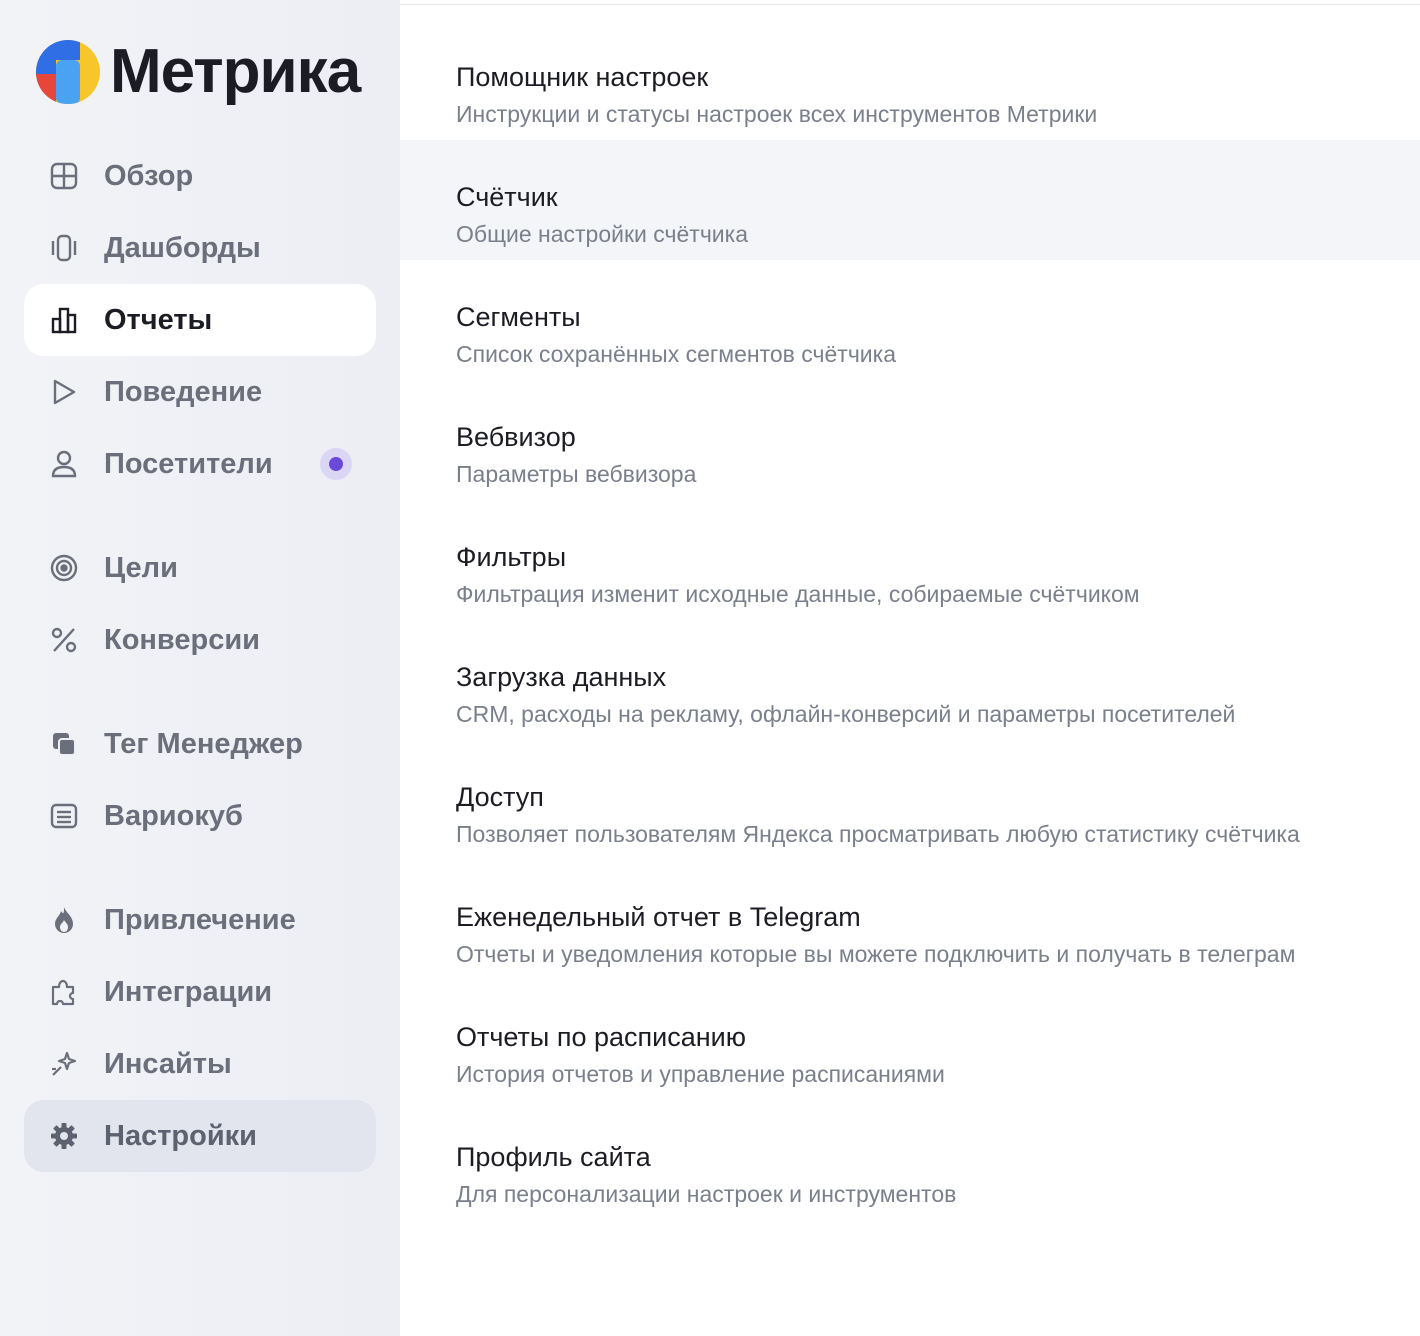 This screenshot has height=1336, width=1420. What do you see at coordinates (676, 354) in the screenshot?
I see `settings-item-subtitle: Список сохранённых сегментов счётчика` at bounding box center [676, 354].